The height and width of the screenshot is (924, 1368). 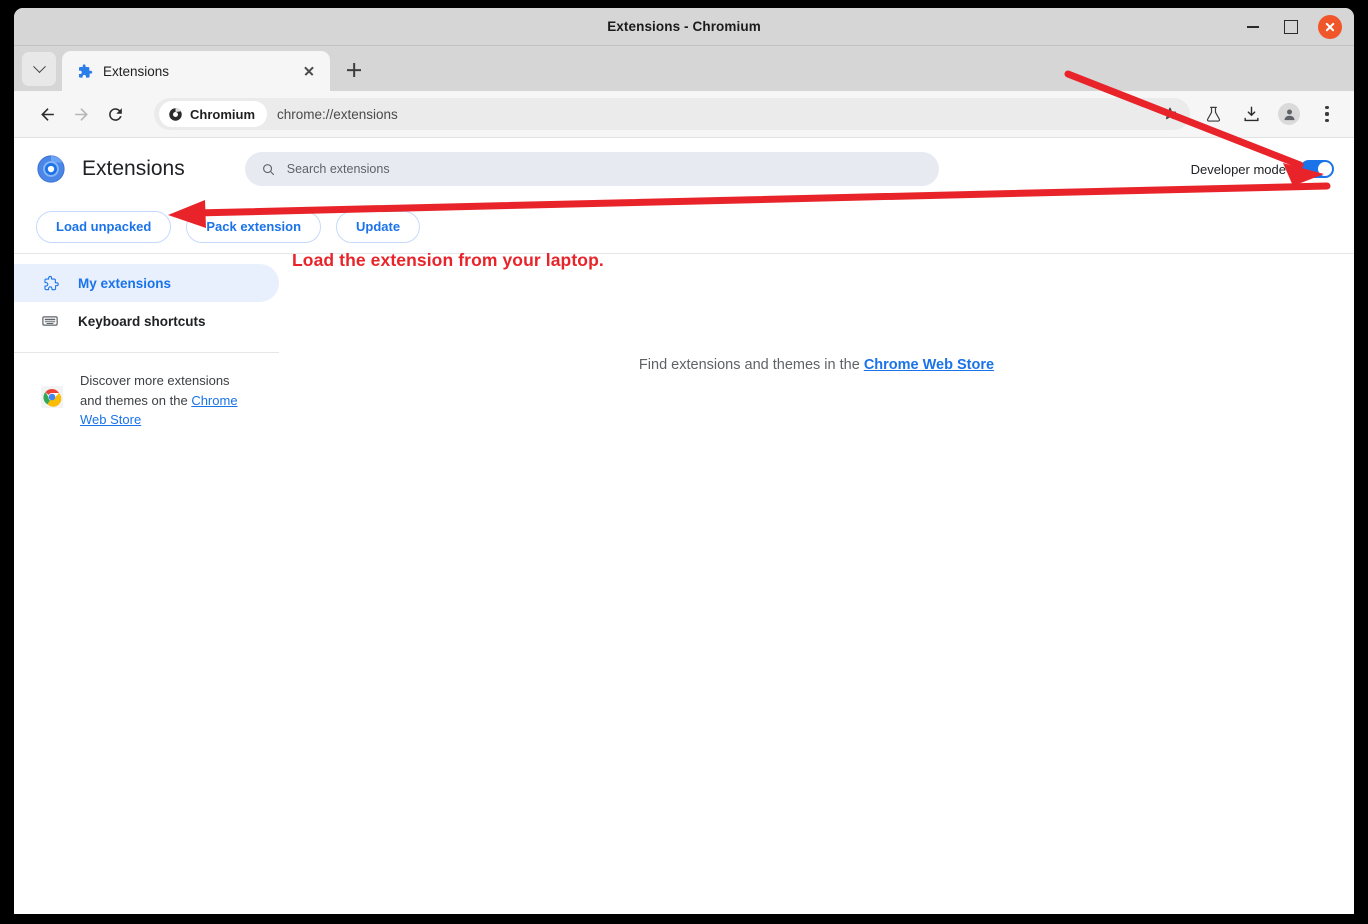 I want to click on flask-icon, so click(x=1213, y=114).